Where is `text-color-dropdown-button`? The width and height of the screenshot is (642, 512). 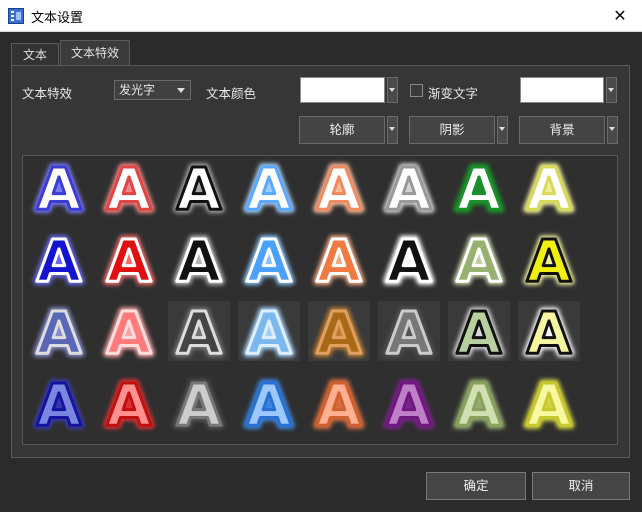 text-color-dropdown-button is located at coordinates (392, 90).